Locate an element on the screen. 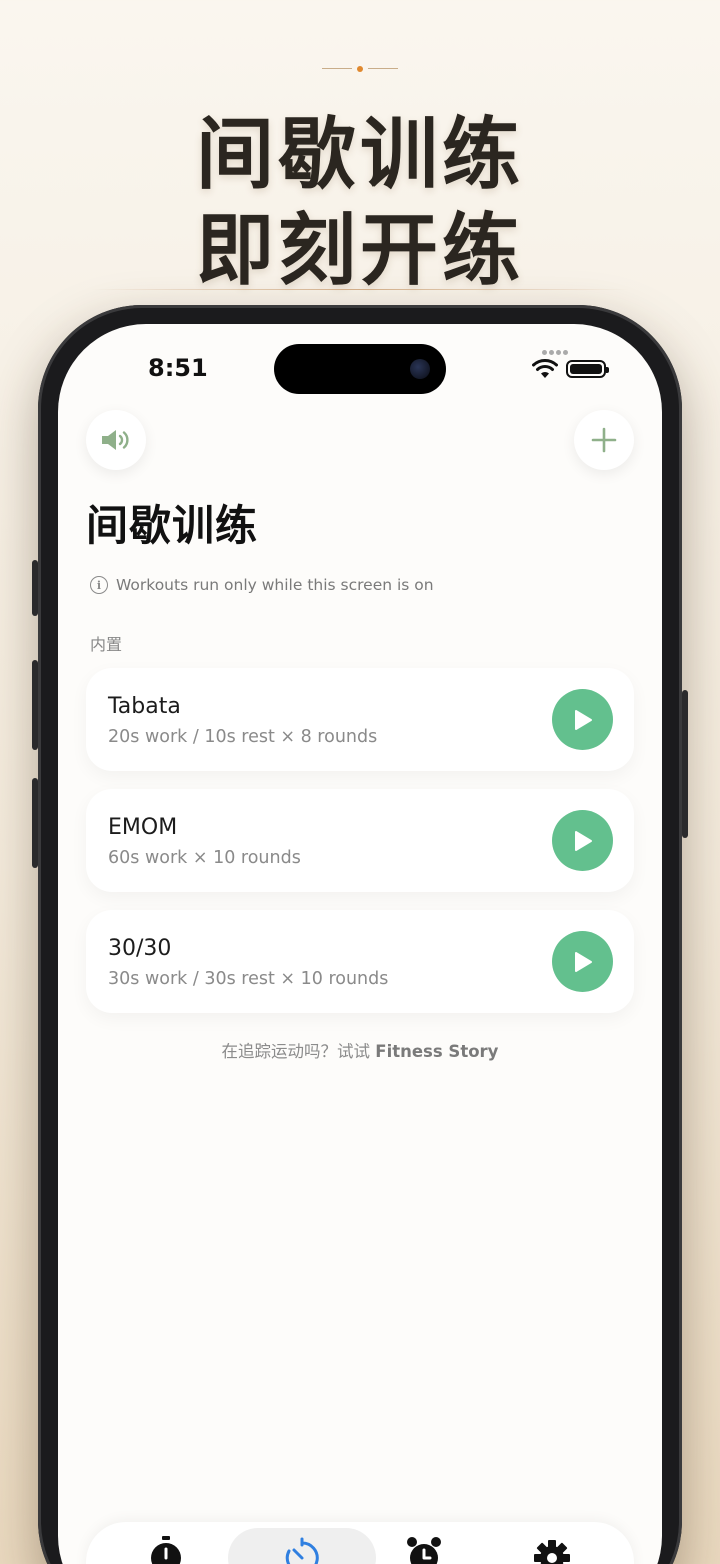 This screenshot has width=720, height=1564. workout-card-emom: EMOM 60s work × 10 rounds is located at coordinates (360, 840).